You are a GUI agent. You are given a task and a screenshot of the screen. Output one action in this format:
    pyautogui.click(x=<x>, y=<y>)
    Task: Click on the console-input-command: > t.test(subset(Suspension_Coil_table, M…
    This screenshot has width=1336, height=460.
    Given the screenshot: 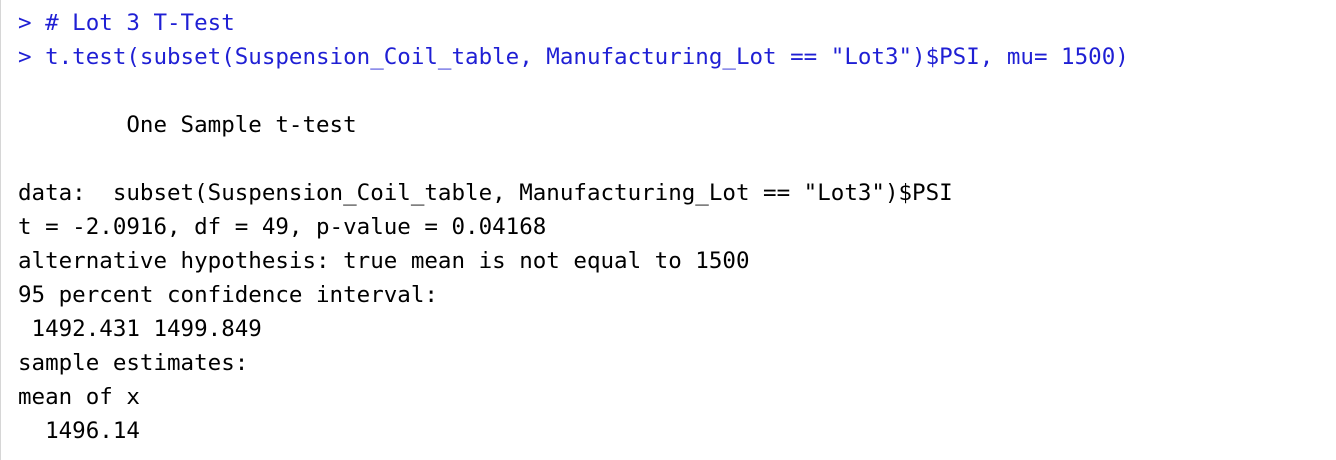 What is the action you would take?
    pyautogui.click(x=573, y=57)
    